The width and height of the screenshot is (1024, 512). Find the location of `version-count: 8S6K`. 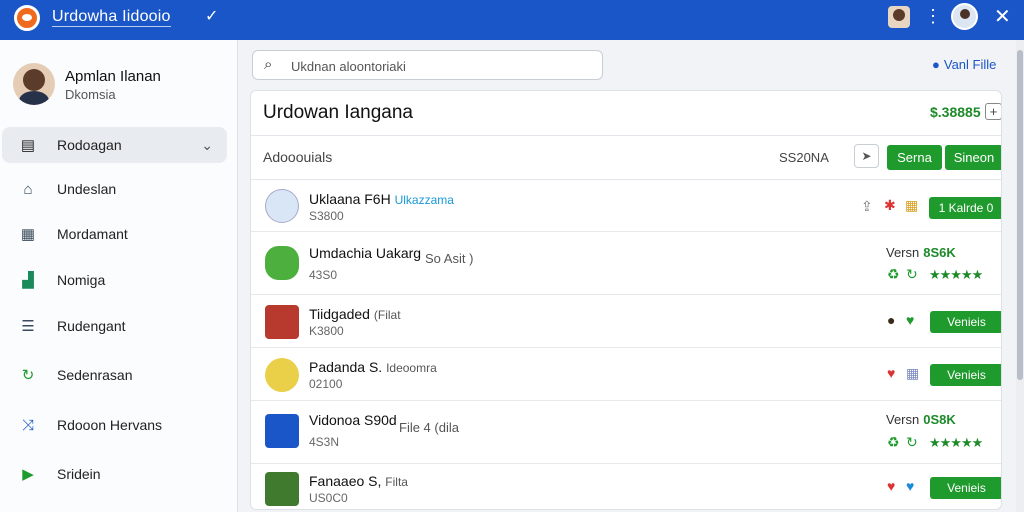

version-count: 8S6K is located at coordinates (939, 252).